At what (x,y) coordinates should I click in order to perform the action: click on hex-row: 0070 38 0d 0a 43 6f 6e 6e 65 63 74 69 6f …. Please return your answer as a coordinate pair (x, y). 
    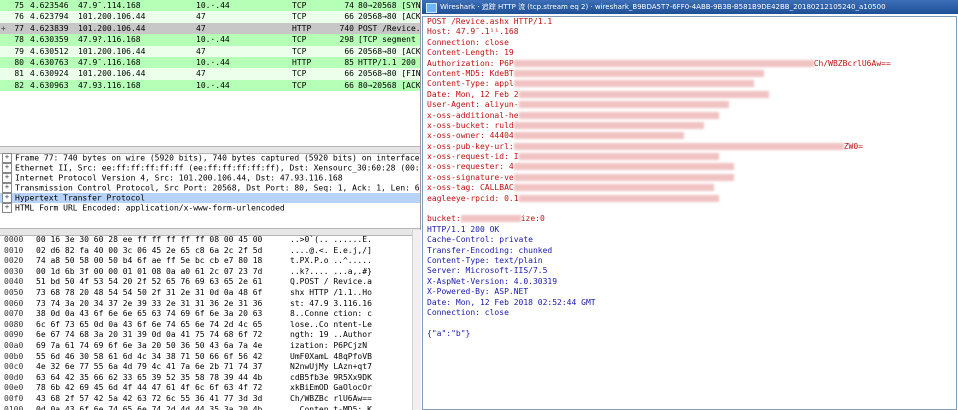
    Looking at the image, I should click on (210, 314).